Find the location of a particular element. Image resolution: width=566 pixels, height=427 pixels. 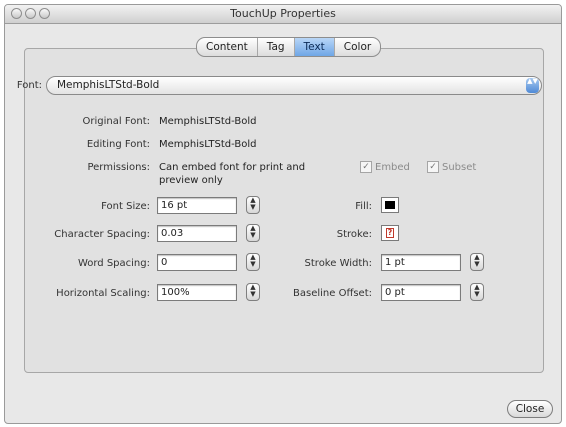

font-size-input: 16 pt is located at coordinates (197, 205).